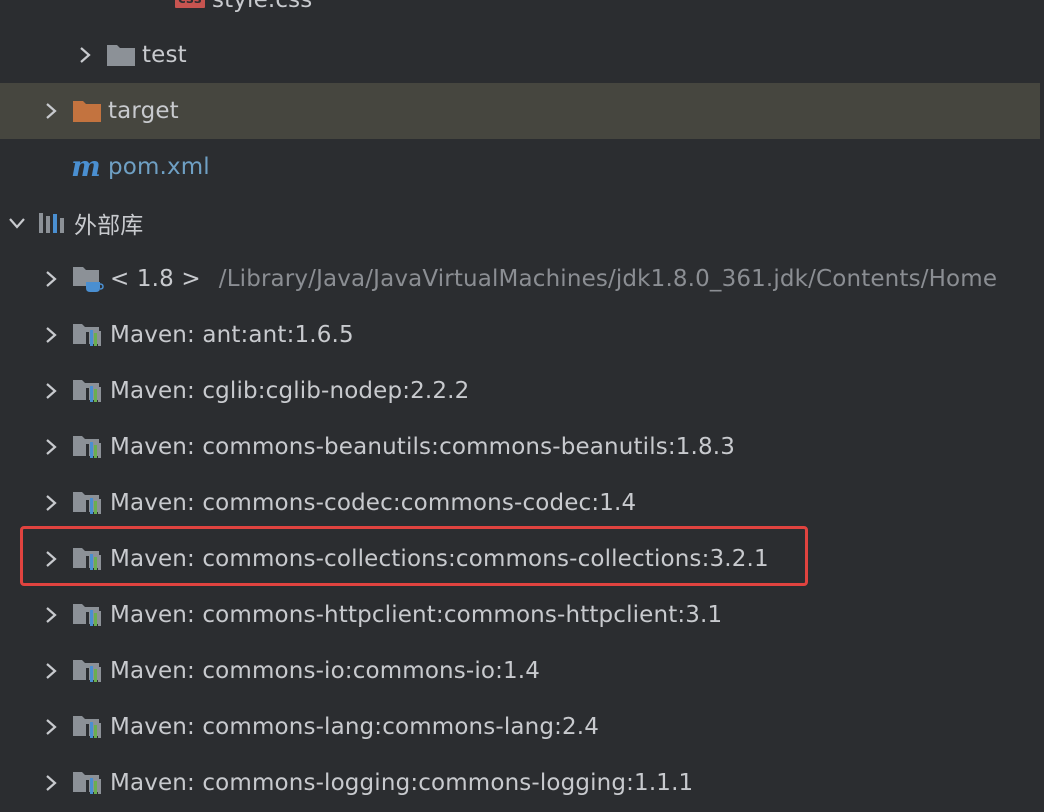 This screenshot has width=1044, height=812. What do you see at coordinates (290, 391) in the screenshot?
I see `tree-item-label: Maven: cglib:cglib-nodep:2.2.2` at bounding box center [290, 391].